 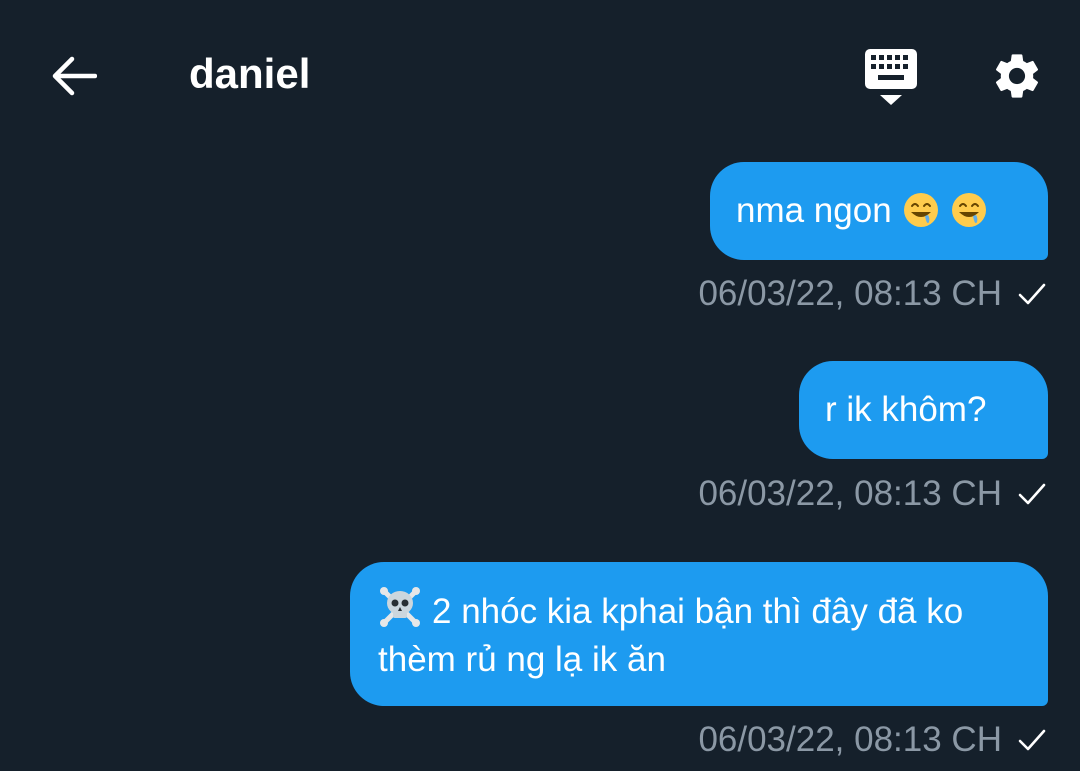 I want to click on conversation-title: daniel, so click(x=249, y=74).